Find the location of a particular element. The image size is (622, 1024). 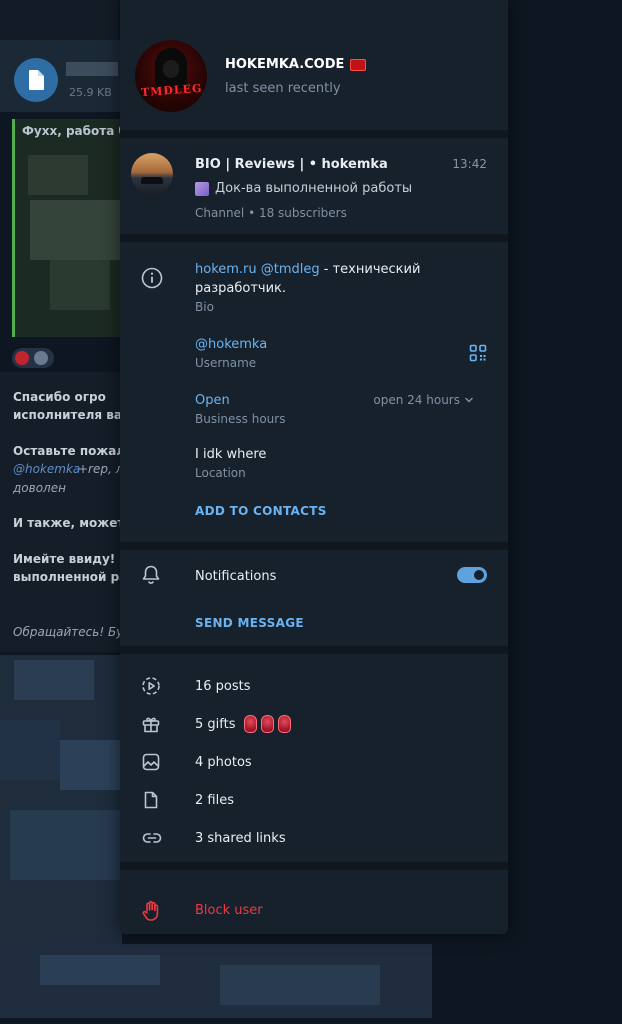

reaction-avatar is located at coordinates (41, 358).